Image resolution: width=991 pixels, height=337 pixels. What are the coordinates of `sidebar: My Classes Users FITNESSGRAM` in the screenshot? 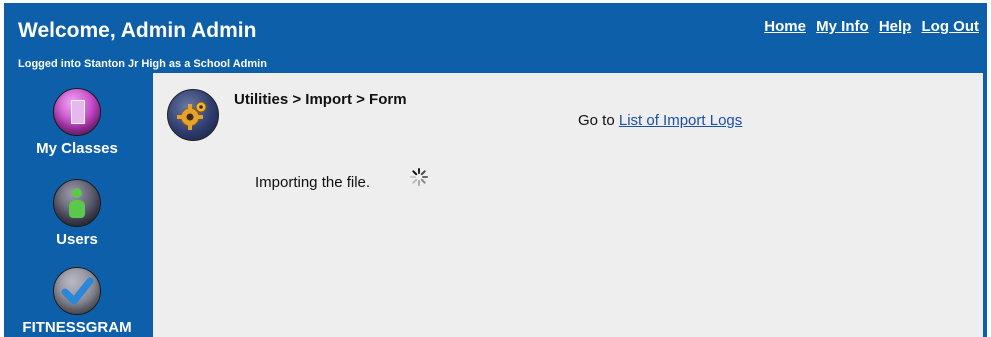 It's located at (77, 207).